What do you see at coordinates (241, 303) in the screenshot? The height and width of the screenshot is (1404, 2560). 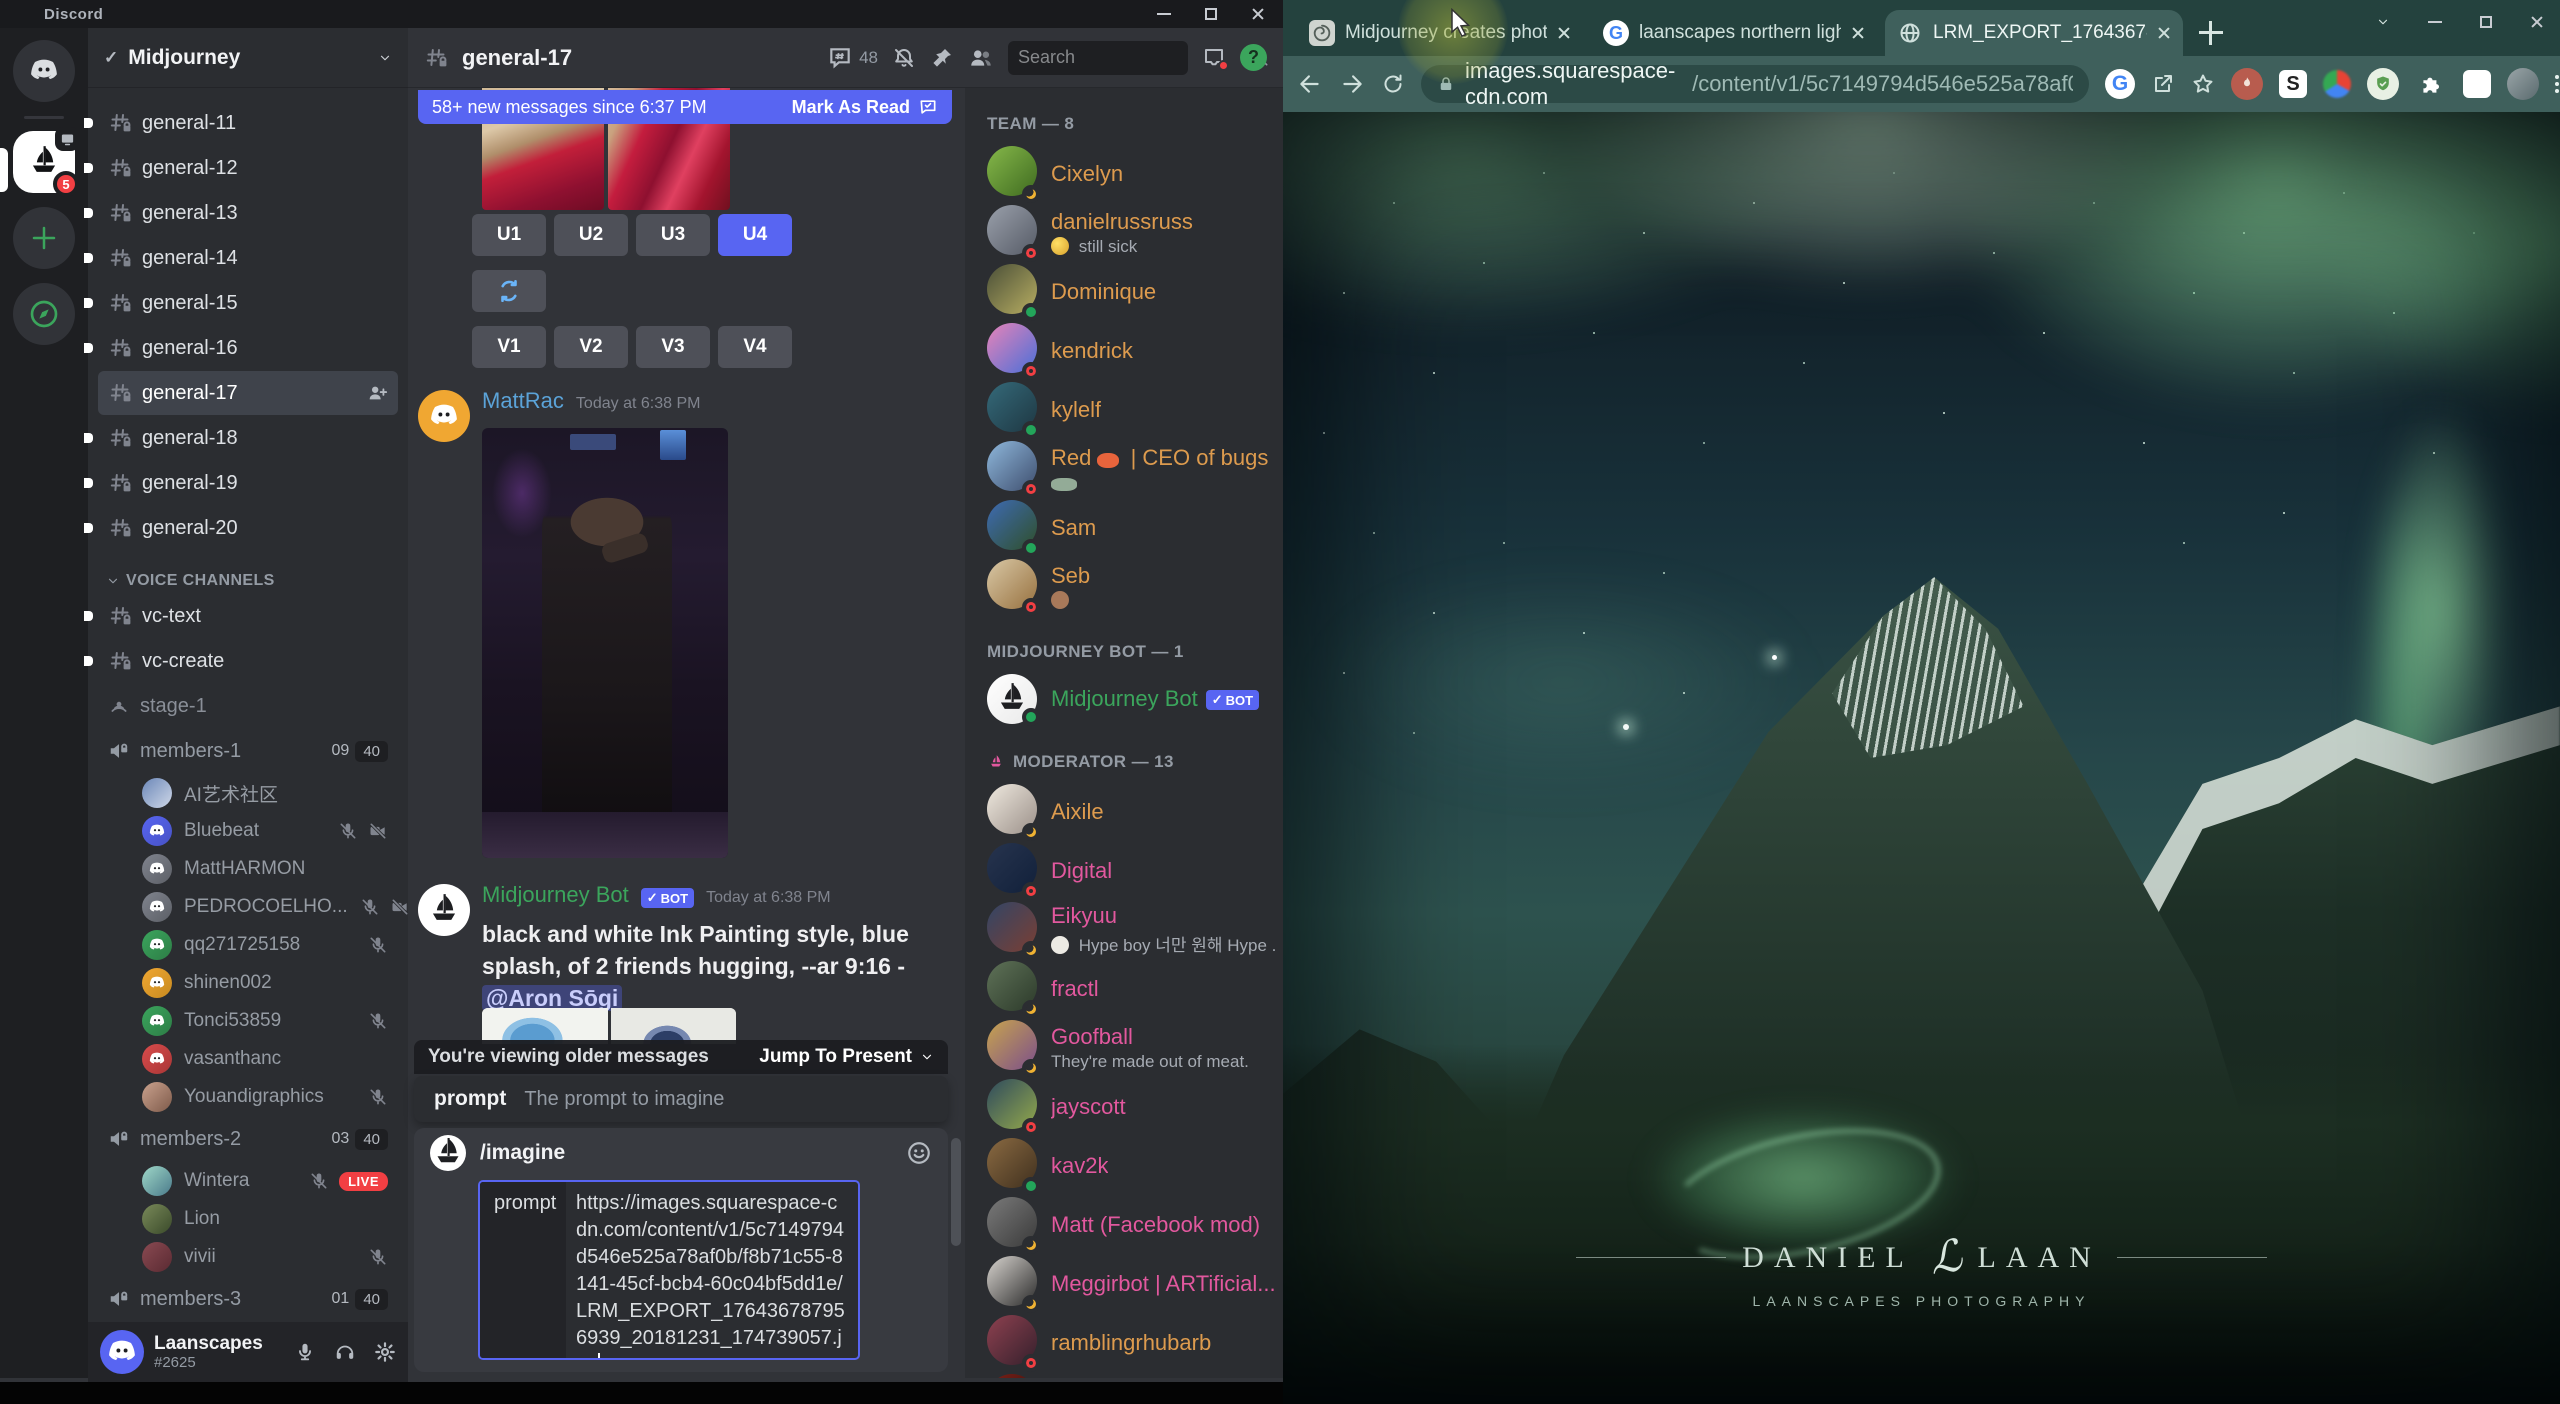 I see `sidebar-channel-general-15: general-15` at bounding box center [241, 303].